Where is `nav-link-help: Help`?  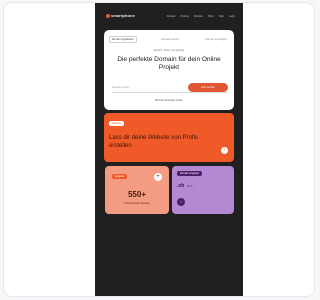 nav-link-help: Help is located at coordinates (221, 16).